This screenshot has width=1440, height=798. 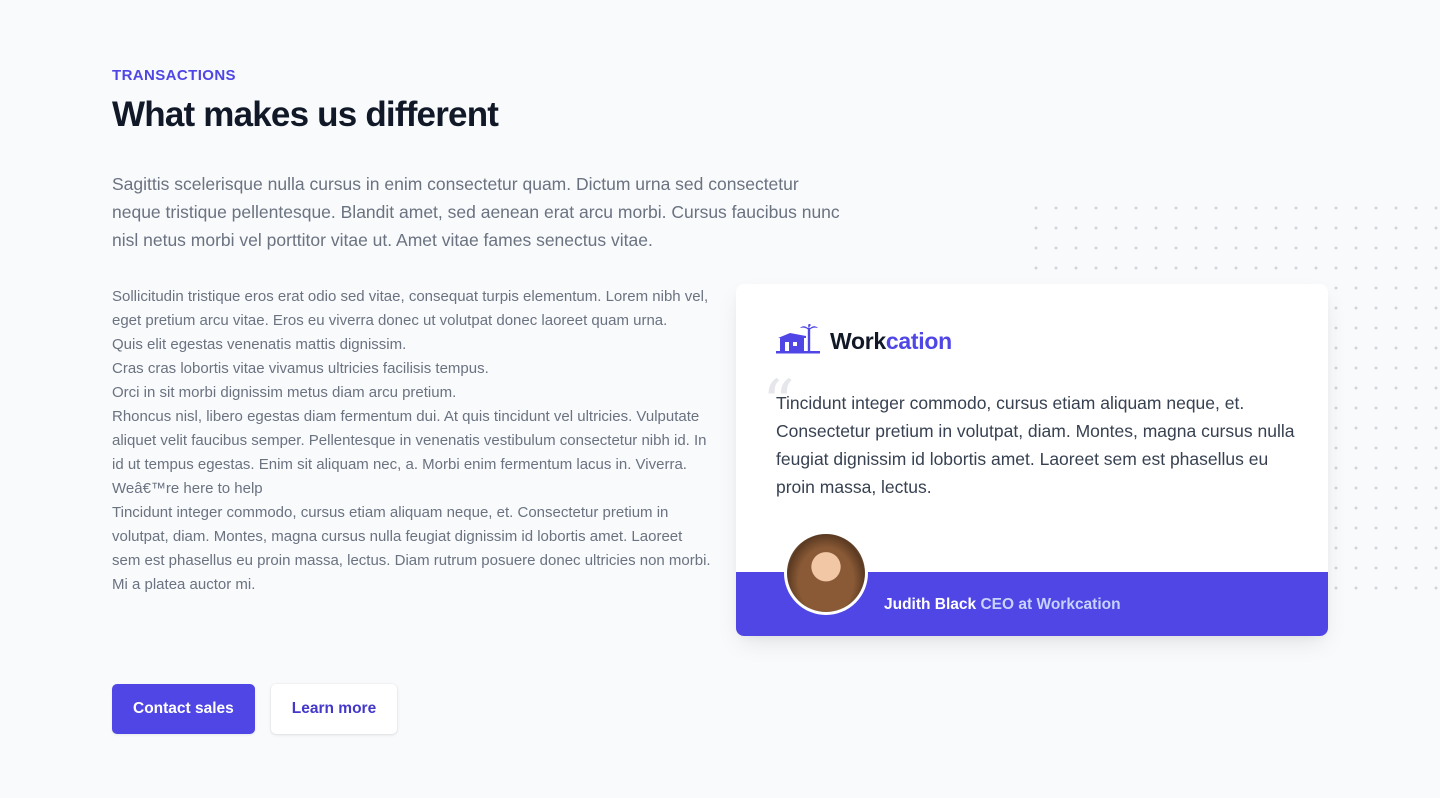 What do you see at coordinates (930, 604) in the screenshot?
I see `author-name: Judith Black` at bounding box center [930, 604].